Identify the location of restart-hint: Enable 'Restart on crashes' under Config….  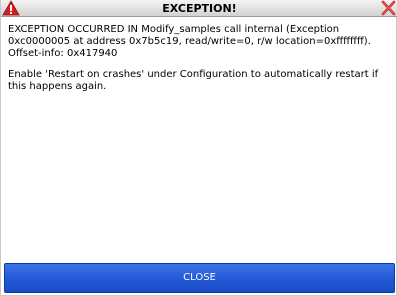
(193, 80).